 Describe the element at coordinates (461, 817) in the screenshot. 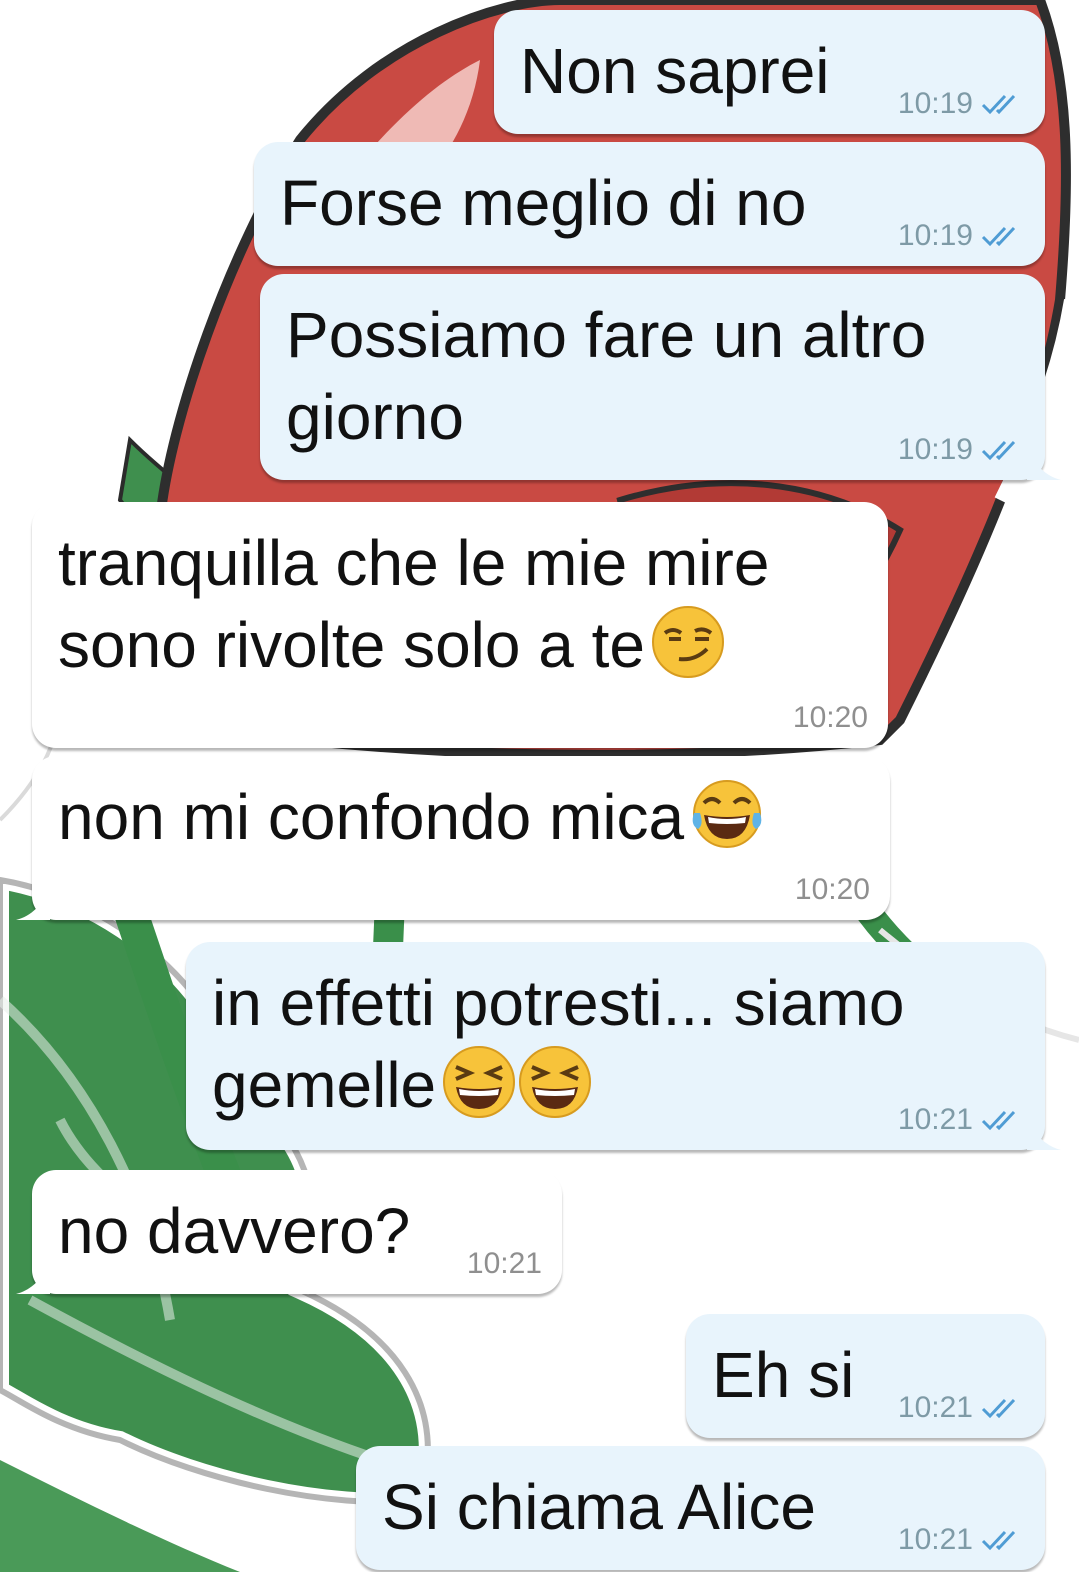

I see `message-text: non mi confondo mica` at that location.